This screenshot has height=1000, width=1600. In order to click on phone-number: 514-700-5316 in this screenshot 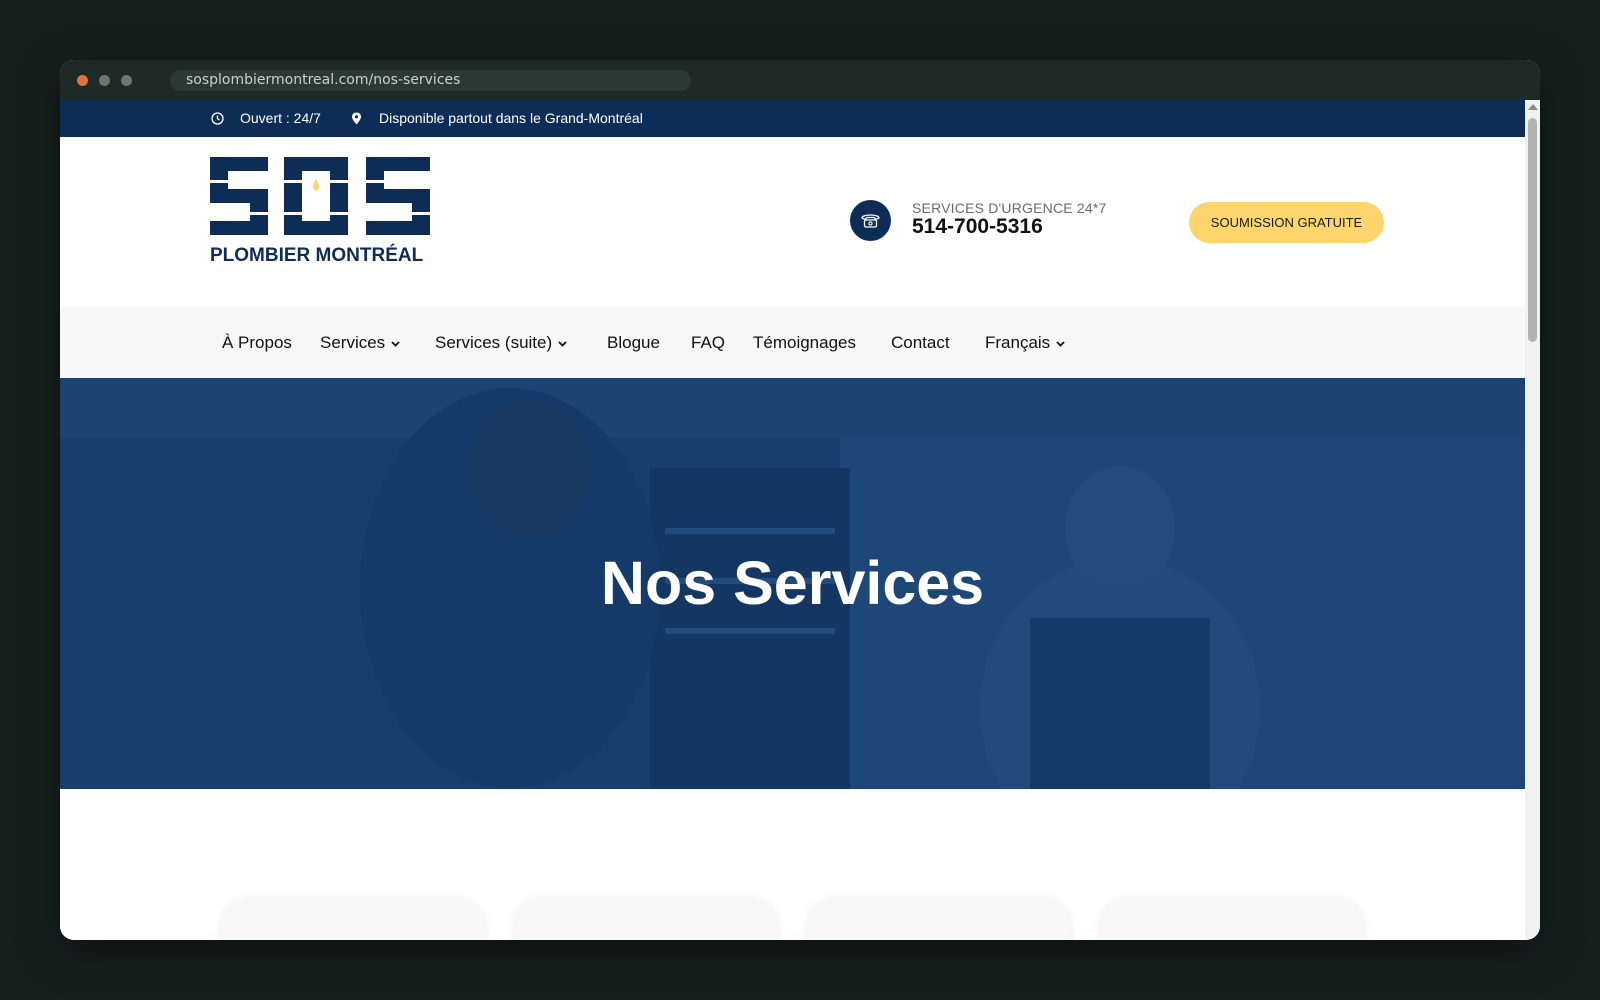, I will do `click(977, 227)`.